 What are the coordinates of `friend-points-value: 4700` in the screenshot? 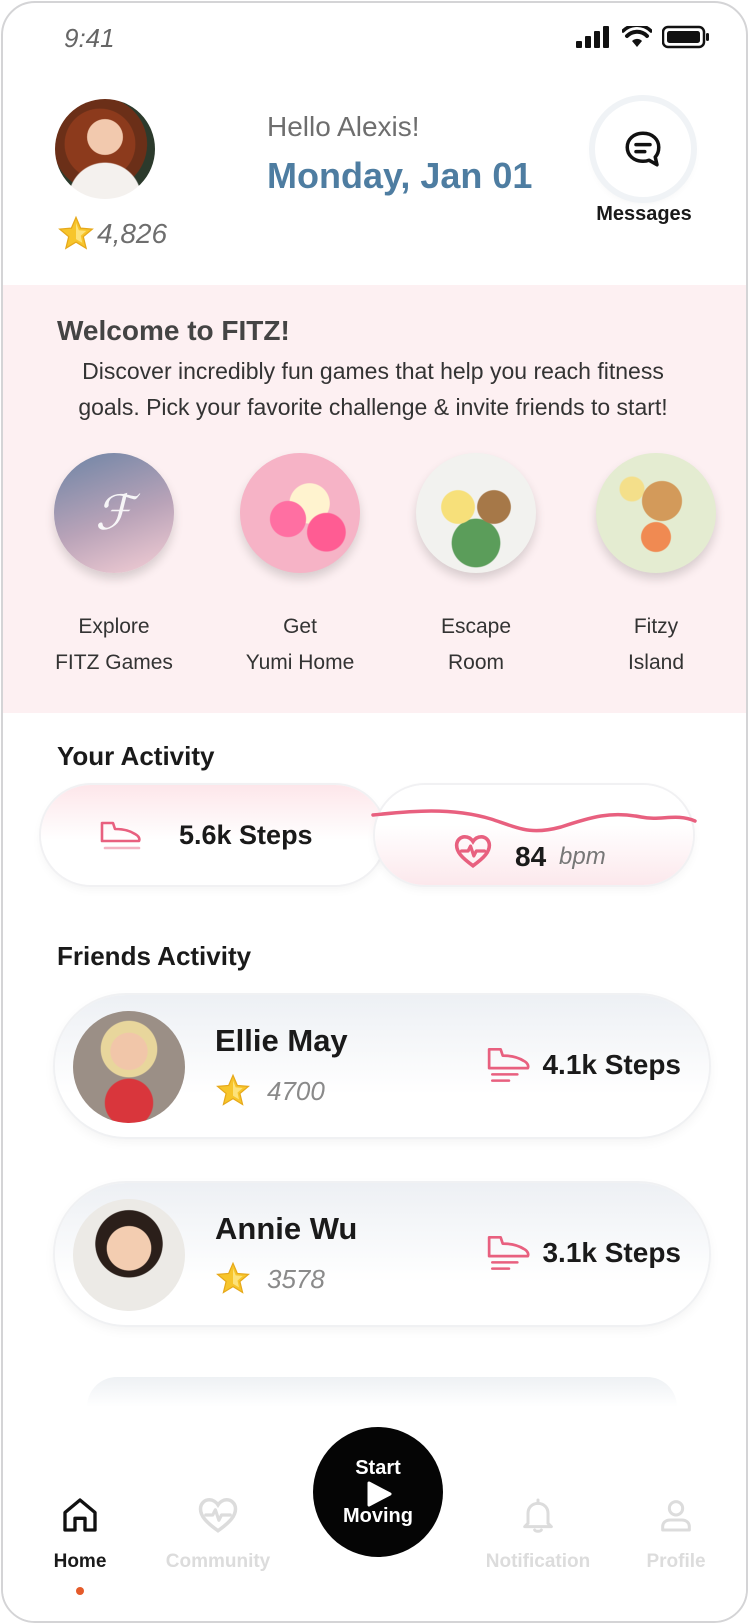 It's located at (296, 1090).